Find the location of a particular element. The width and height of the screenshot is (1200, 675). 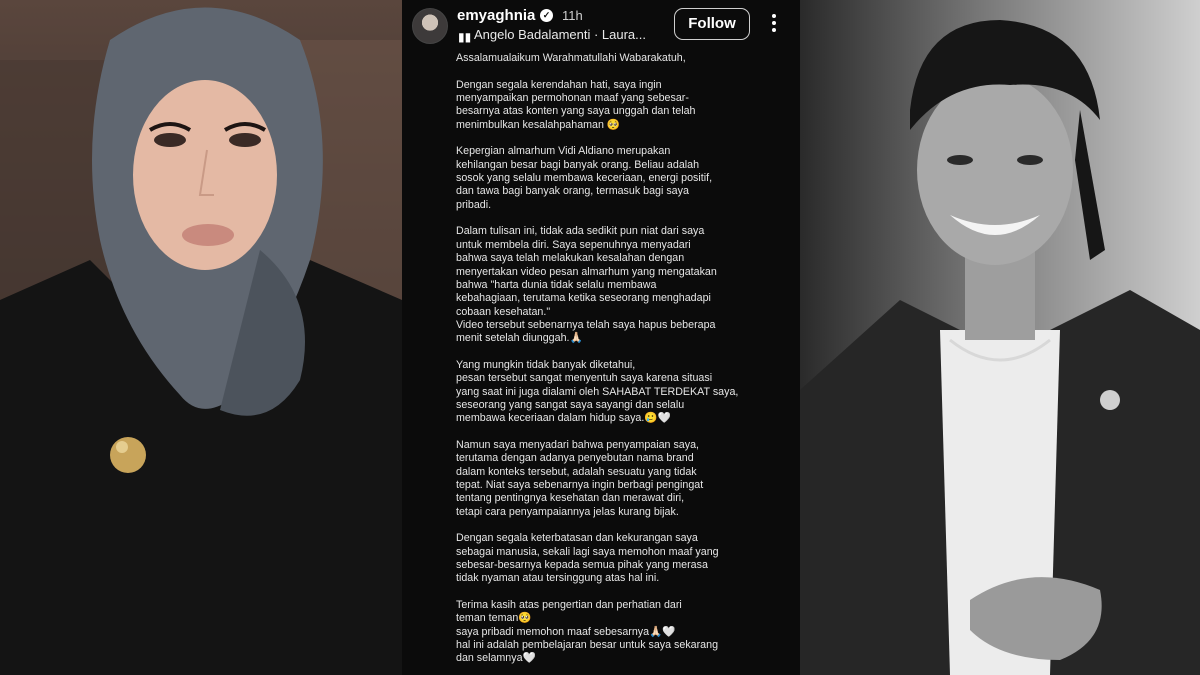

caption-line: bahwa "harta dunia tidak selalu membawa is located at coordinates (556, 284).